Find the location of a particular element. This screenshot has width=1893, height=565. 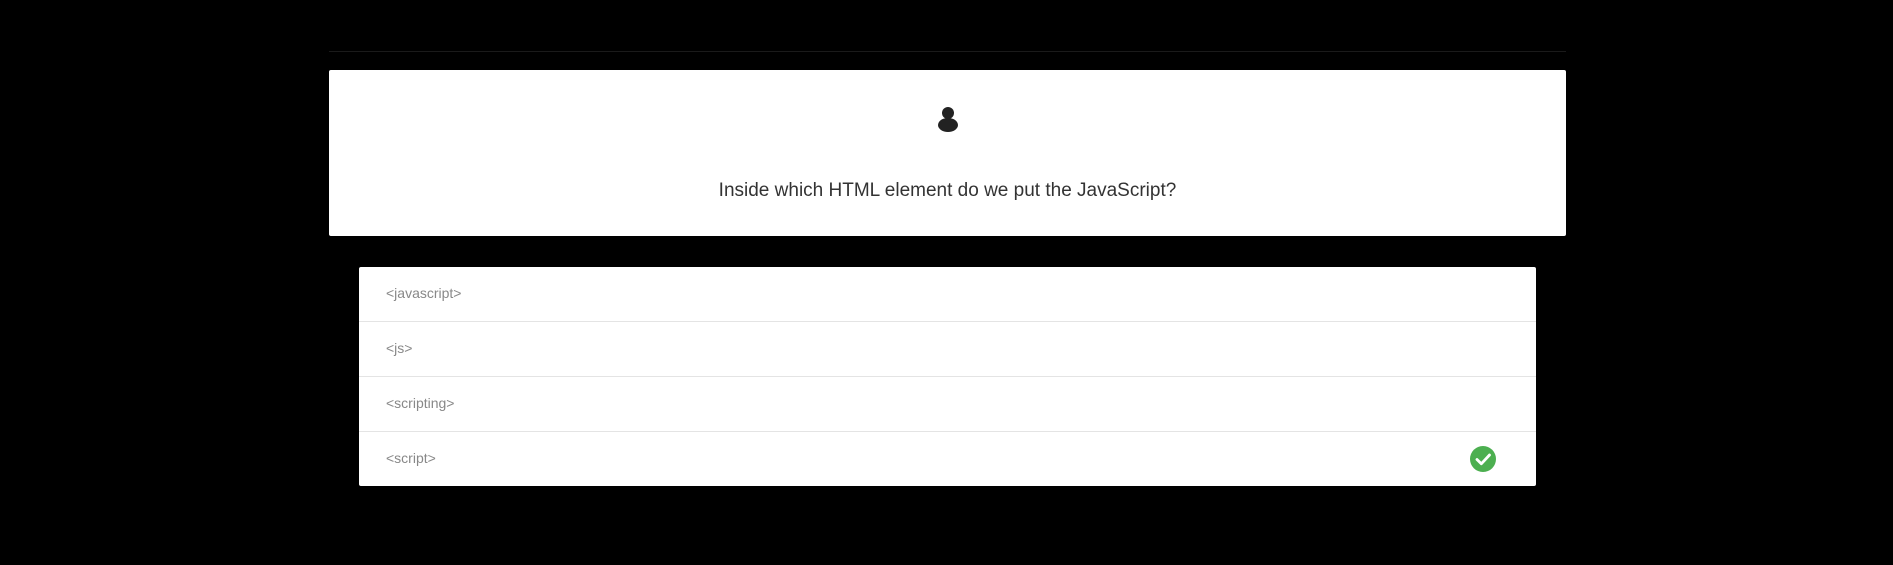

answer-label: <javascript> is located at coordinates (424, 293).